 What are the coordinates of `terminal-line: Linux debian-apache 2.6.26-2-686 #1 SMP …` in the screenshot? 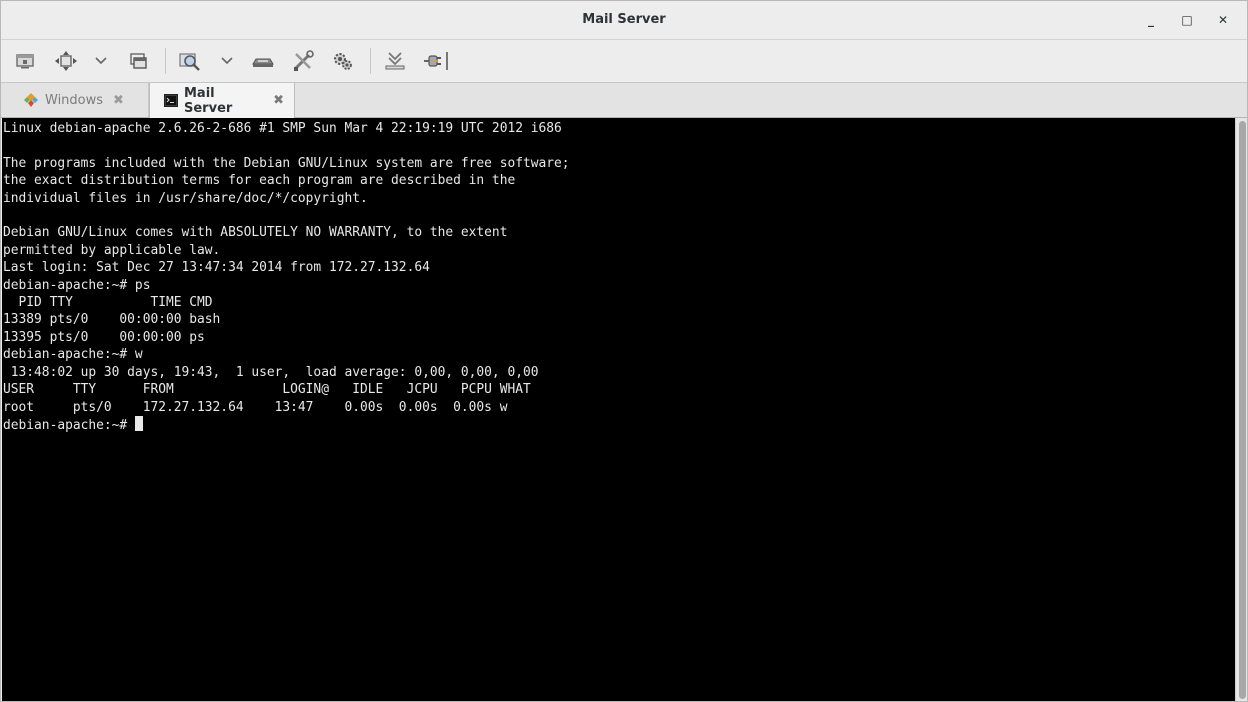 It's located at (282, 128).